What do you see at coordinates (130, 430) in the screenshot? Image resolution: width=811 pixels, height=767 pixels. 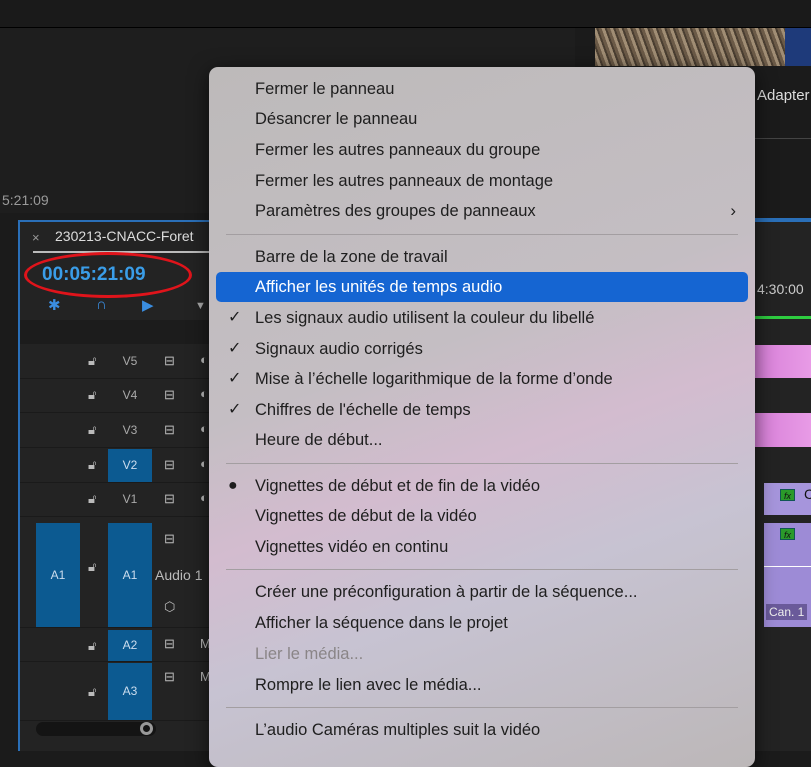 I see `track-target: V3` at bounding box center [130, 430].